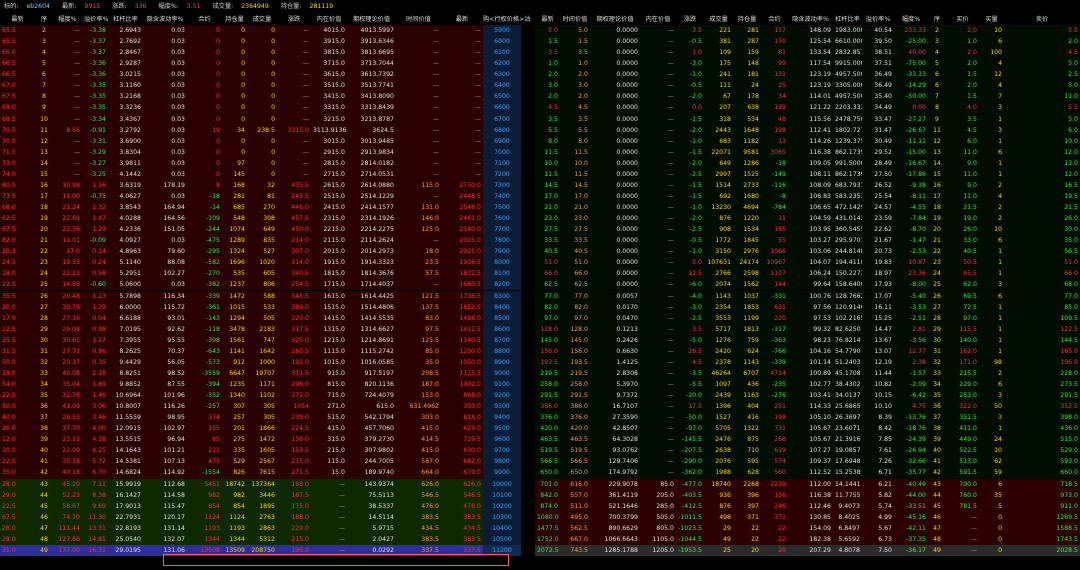 This screenshot has height=570, width=1080. I want to click on call-cell: 11.30, so click(95, 517).